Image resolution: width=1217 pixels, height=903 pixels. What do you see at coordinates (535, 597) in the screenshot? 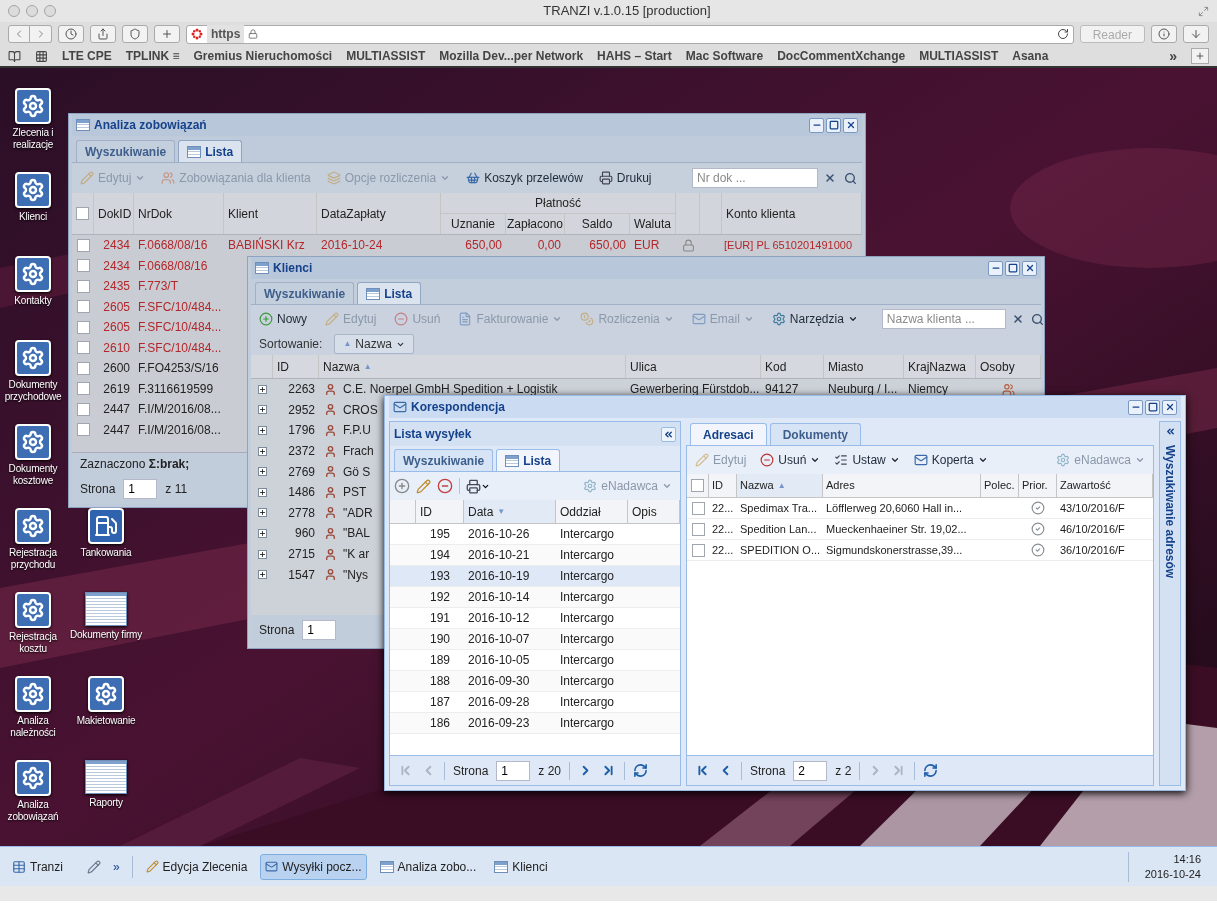
I see `table-row: 192 2016-10-14 Intercargo` at bounding box center [535, 597].